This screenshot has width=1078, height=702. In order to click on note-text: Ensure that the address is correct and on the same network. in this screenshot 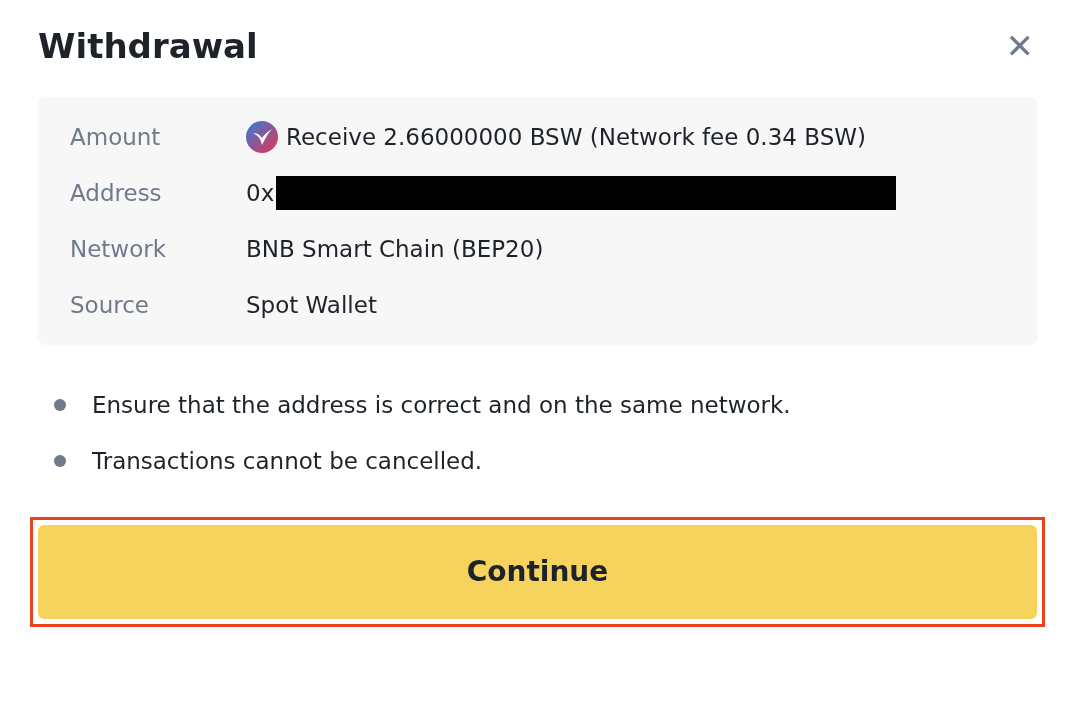, I will do `click(441, 405)`.